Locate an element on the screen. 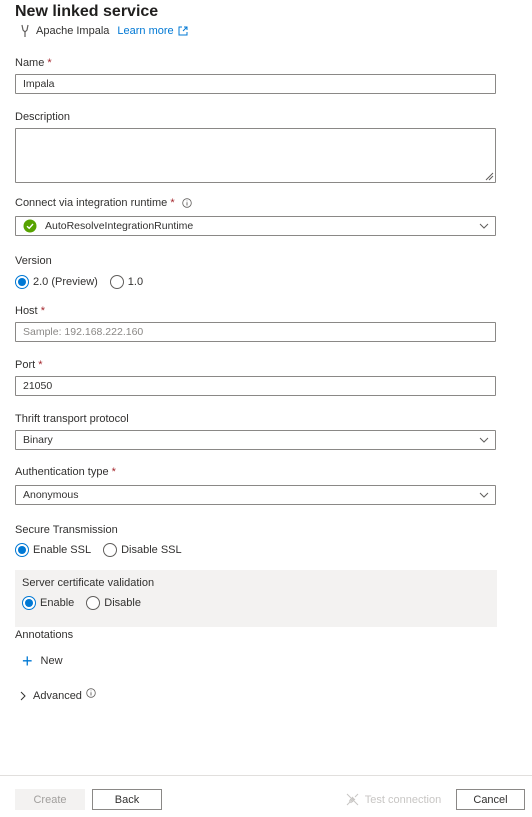 The image size is (532, 817). cert-label: Server certificate validation is located at coordinates (88, 583).